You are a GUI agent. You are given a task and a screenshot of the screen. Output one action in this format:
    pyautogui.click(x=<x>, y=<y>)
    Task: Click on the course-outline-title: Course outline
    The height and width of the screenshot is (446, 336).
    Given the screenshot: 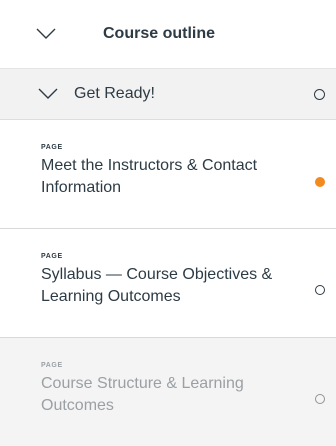 What is the action you would take?
    pyautogui.click(x=159, y=33)
    